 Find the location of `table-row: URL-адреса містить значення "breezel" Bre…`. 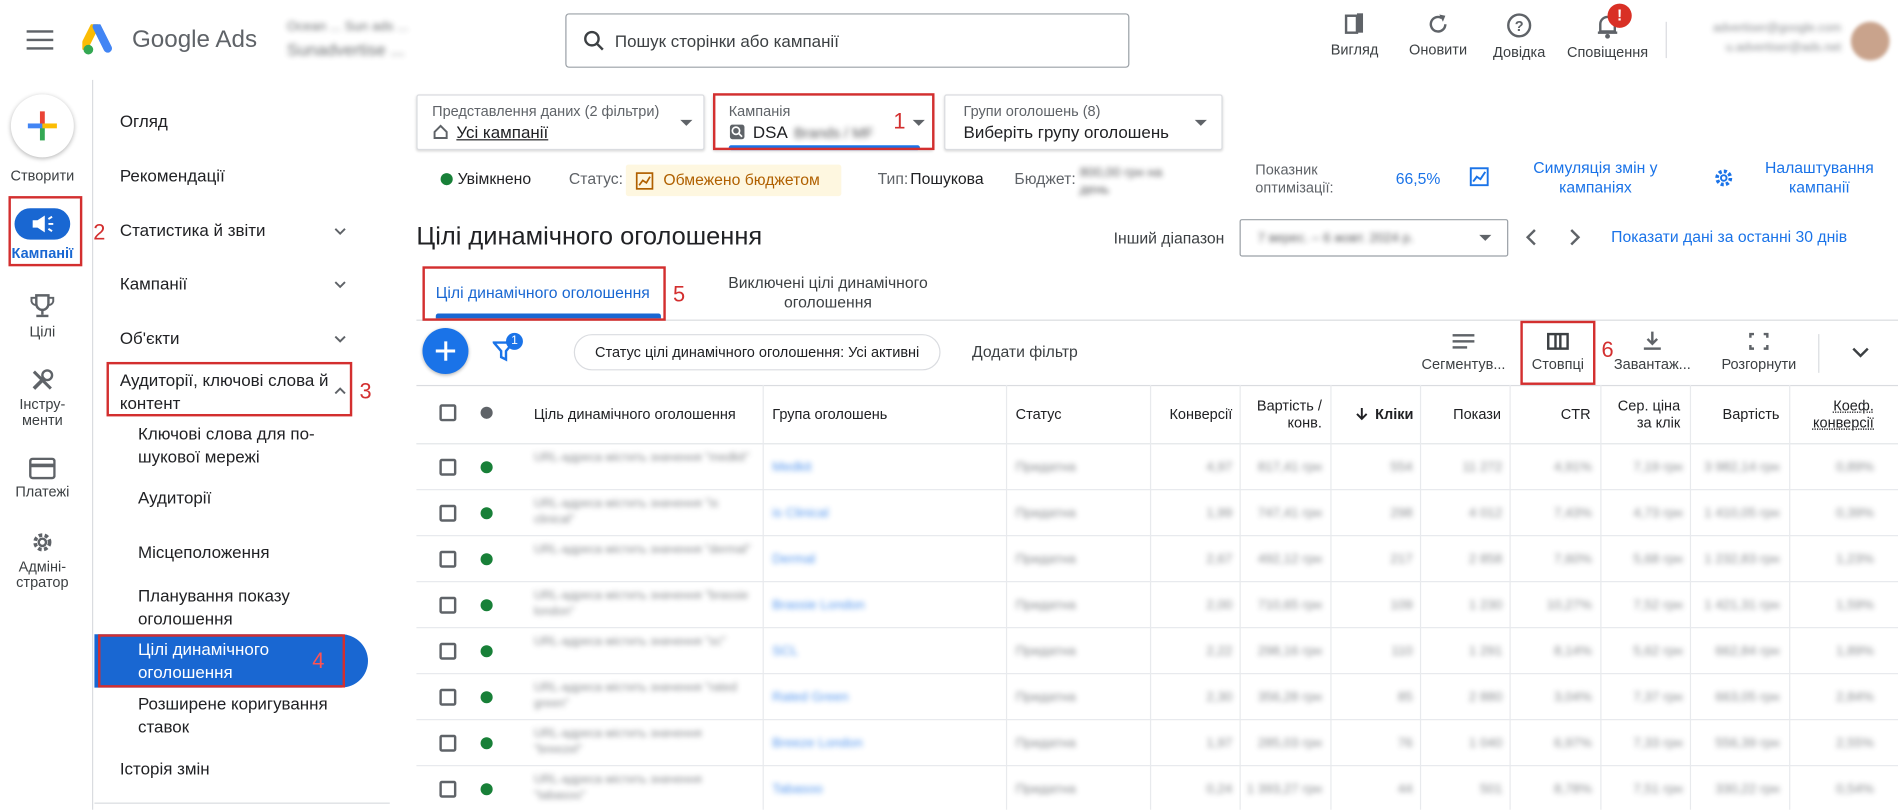

table-row: URL-адреса містить значення "breezel" Bre… is located at coordinates (1157, 742).